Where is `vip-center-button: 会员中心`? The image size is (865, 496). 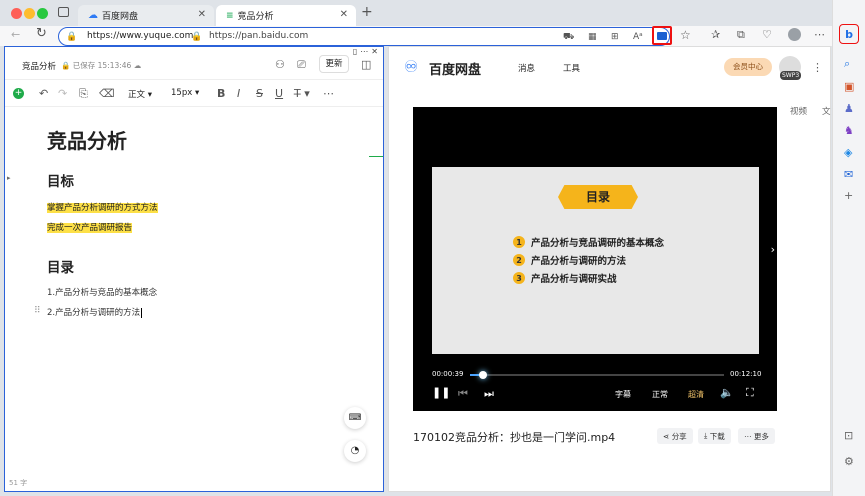
vip-center-button: 会员中心 is located at coordinates (748, 67).